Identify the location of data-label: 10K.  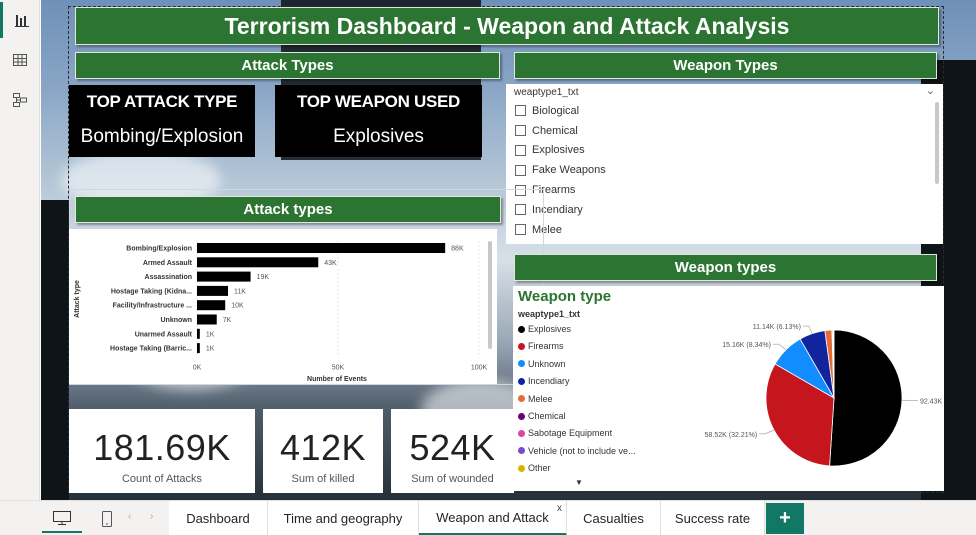
(237, 306).